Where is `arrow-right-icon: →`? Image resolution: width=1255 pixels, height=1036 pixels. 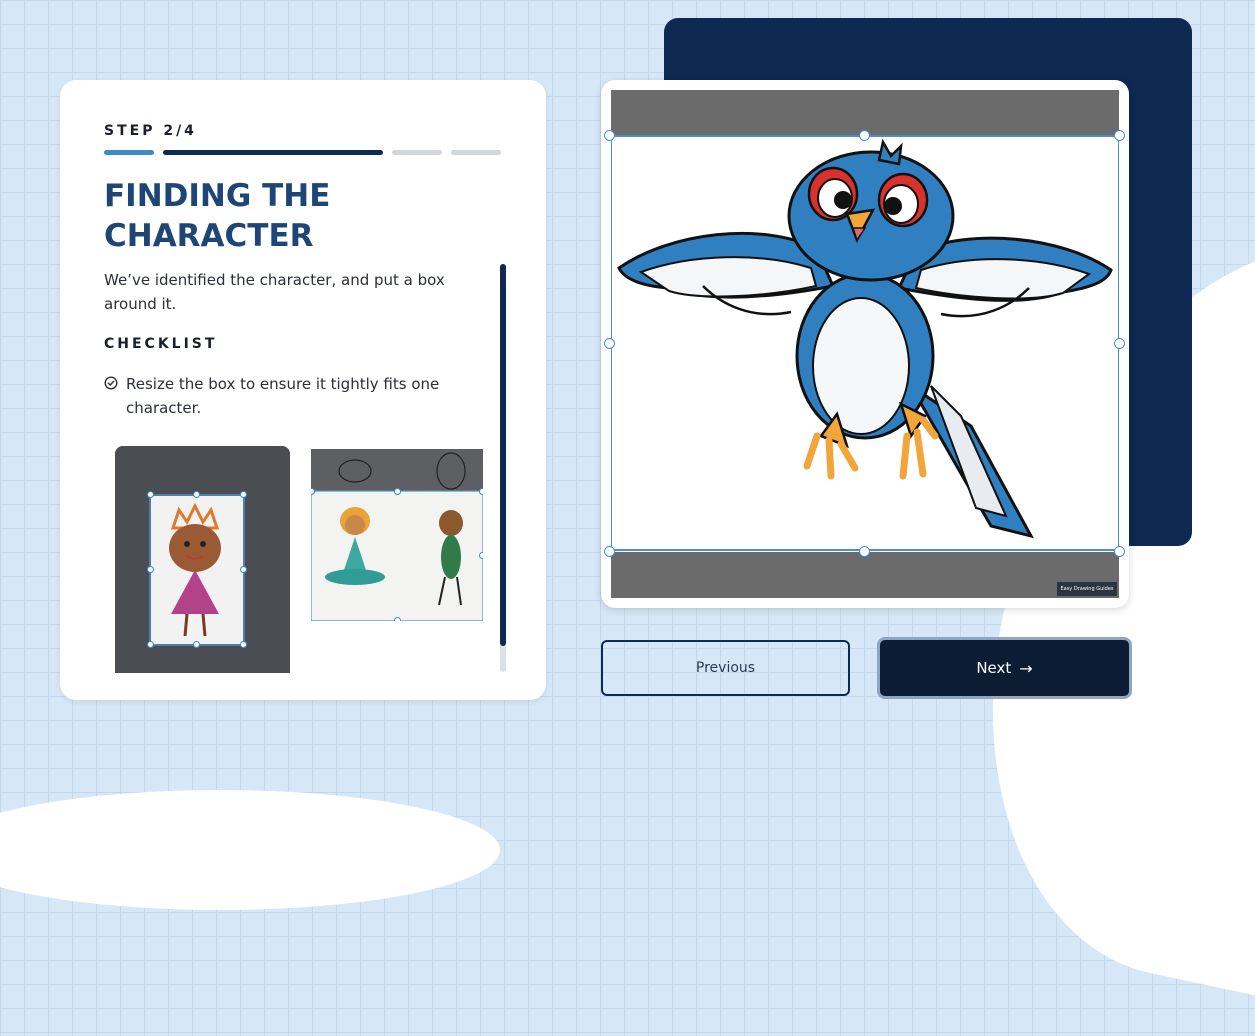 arrow-right-icon: → is located at coordinates (1026, 668).